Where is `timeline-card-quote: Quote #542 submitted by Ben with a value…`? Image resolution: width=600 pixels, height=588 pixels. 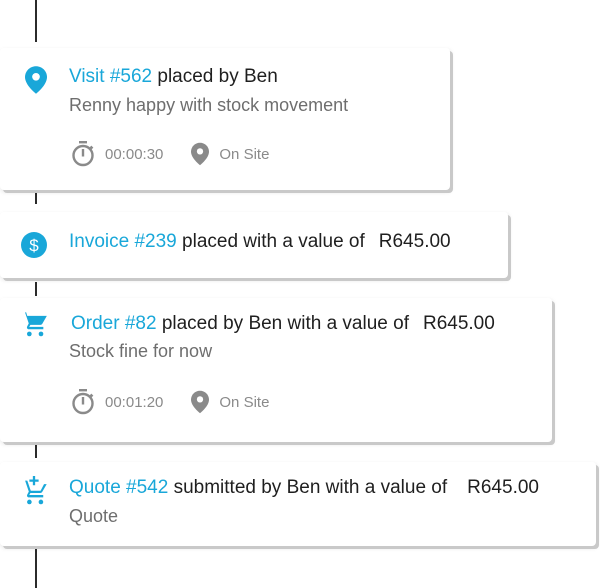 timeline-card-quote: Quote #542 submitted by Ben with a value… is located at coordinates (298, 504).